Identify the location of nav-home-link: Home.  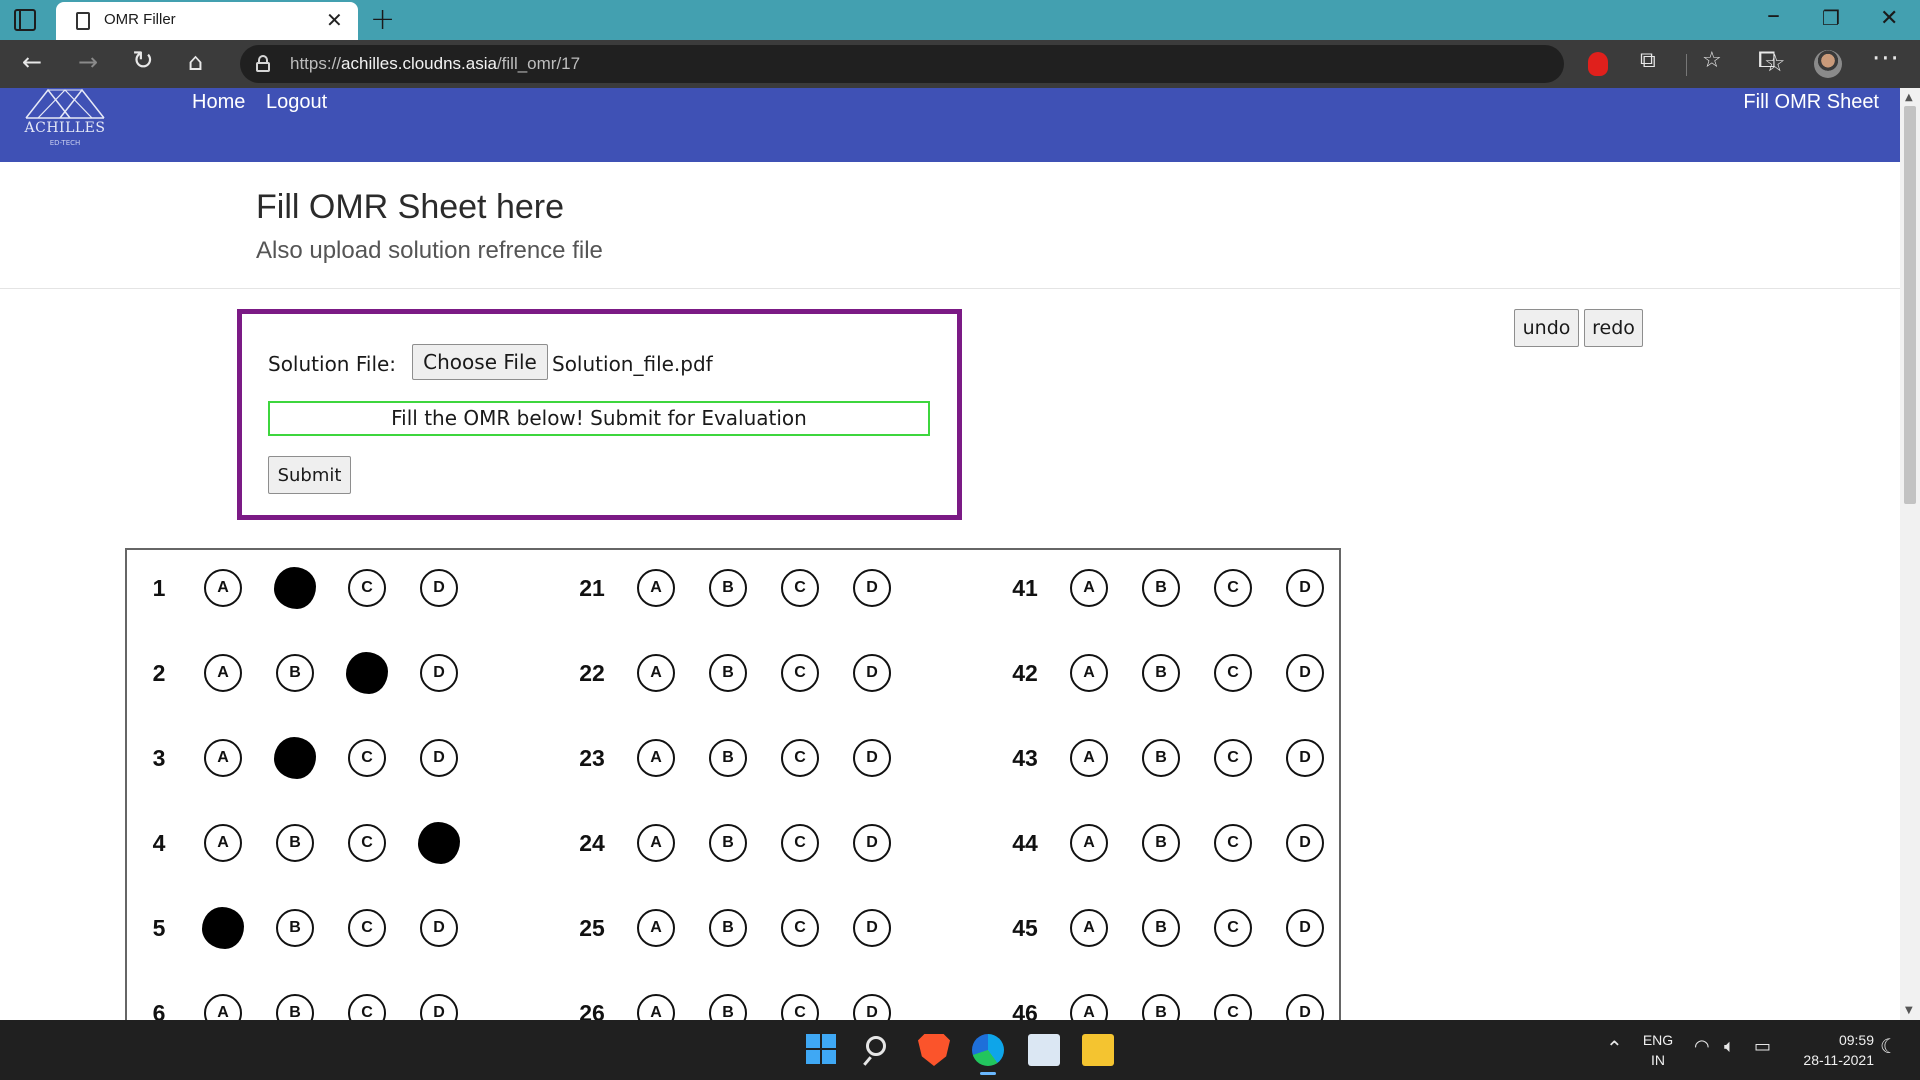
(218, 102).